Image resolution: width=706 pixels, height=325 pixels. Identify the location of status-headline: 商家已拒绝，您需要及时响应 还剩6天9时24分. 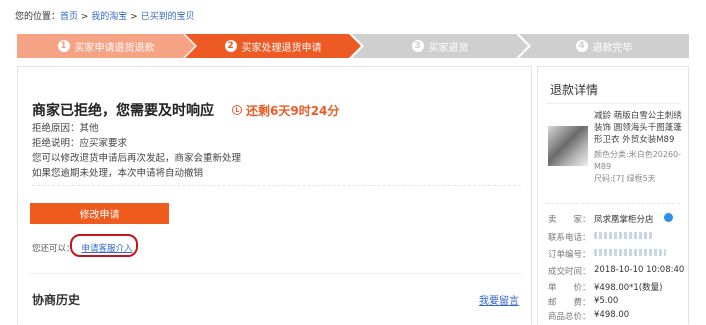
(185, 110).